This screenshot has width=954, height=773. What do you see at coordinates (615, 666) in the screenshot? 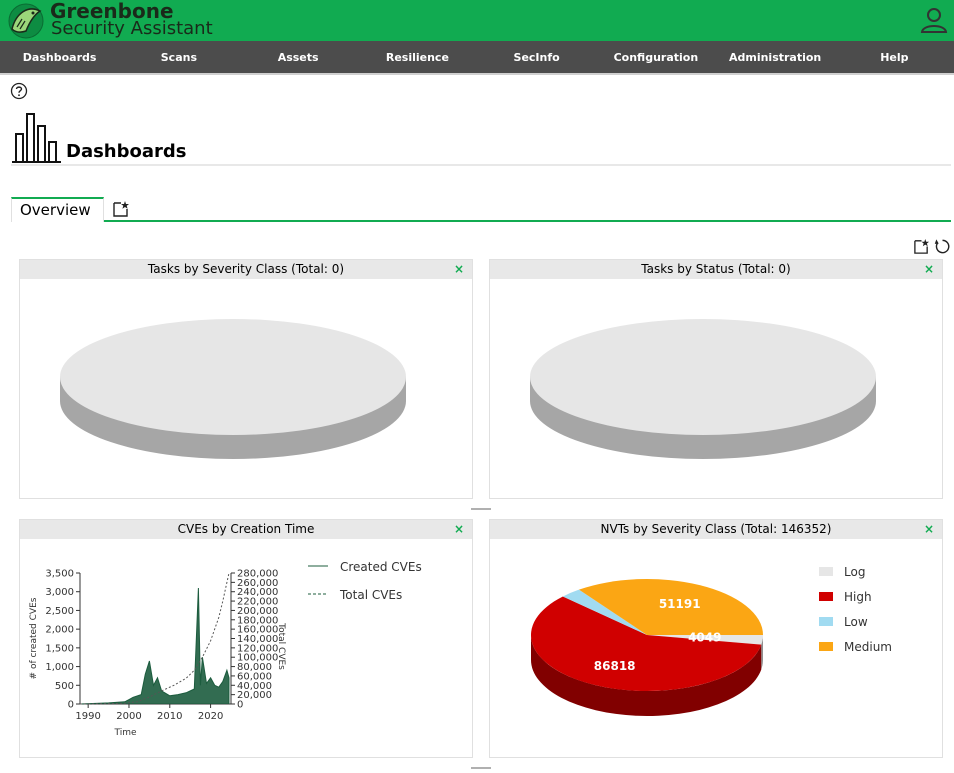
I see `pie-data-label-high: 86818` at bounding box center [615, 666].